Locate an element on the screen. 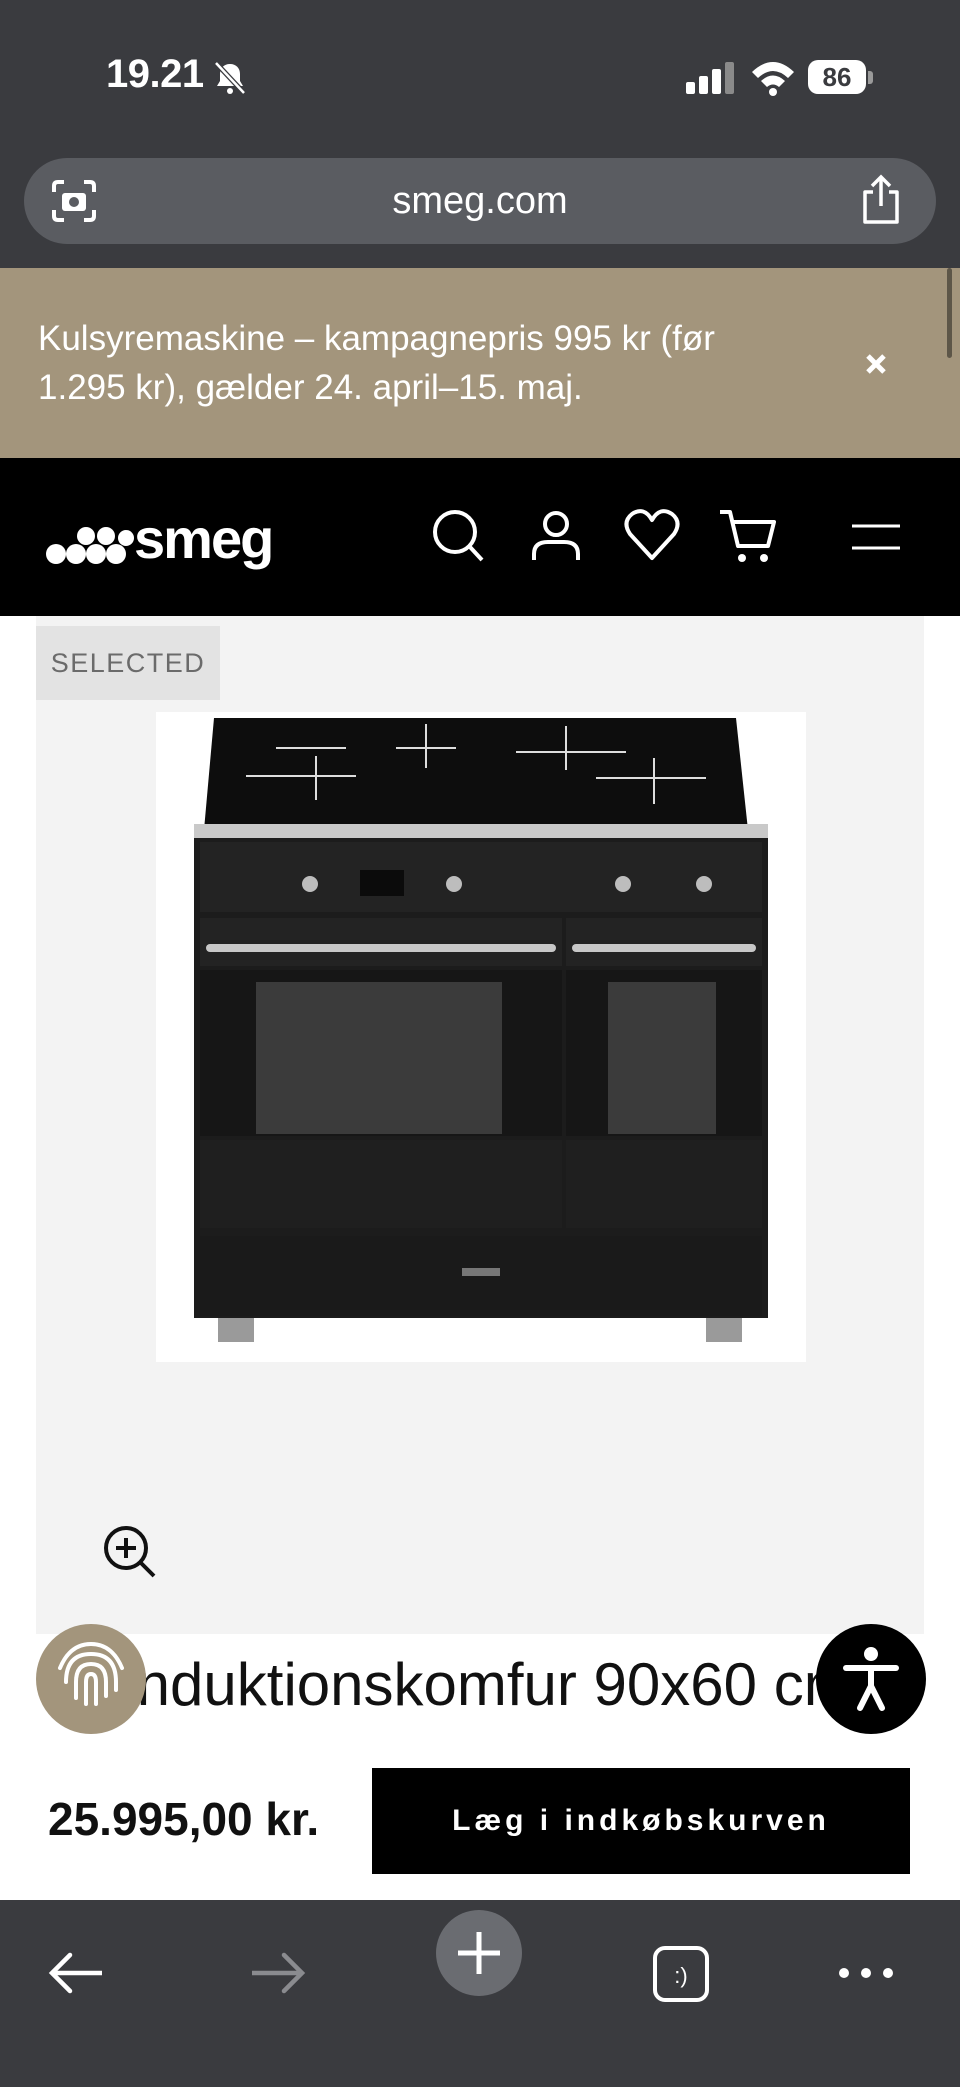 The width and height of the screenshot is (960, 2087). tabs-icon: :) is located at coordinates (681, 1962).